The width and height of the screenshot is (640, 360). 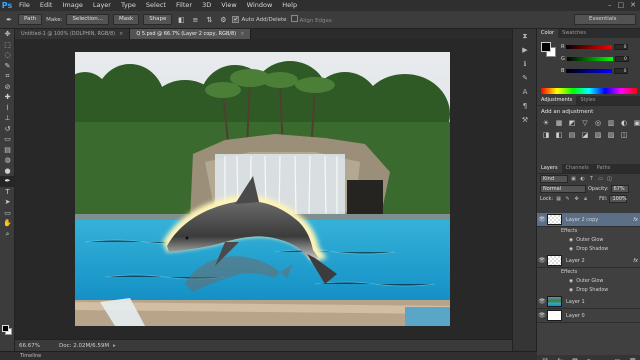 What do you see at coordinates (525, 106) in the screenshot?
I see `paragraph-panel-icon: ¶` at bounding box center [525, 106].